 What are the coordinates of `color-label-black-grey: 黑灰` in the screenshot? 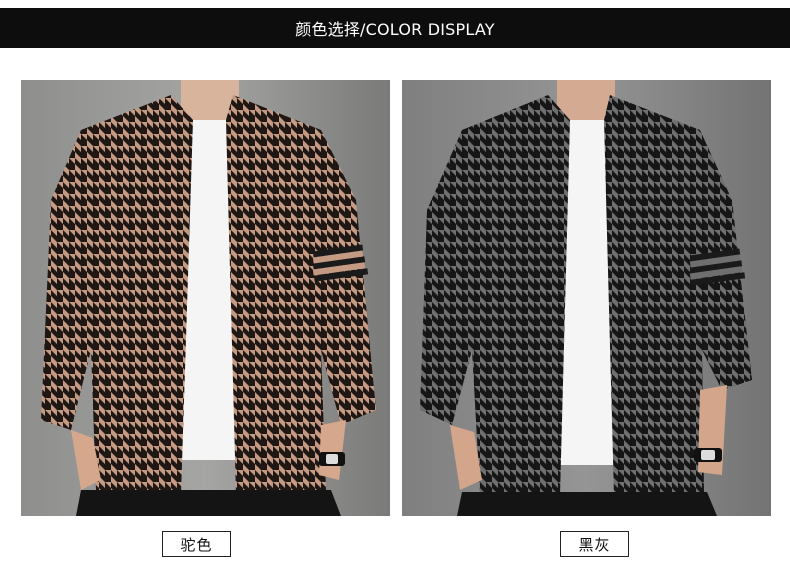 It's located at (594, 544).